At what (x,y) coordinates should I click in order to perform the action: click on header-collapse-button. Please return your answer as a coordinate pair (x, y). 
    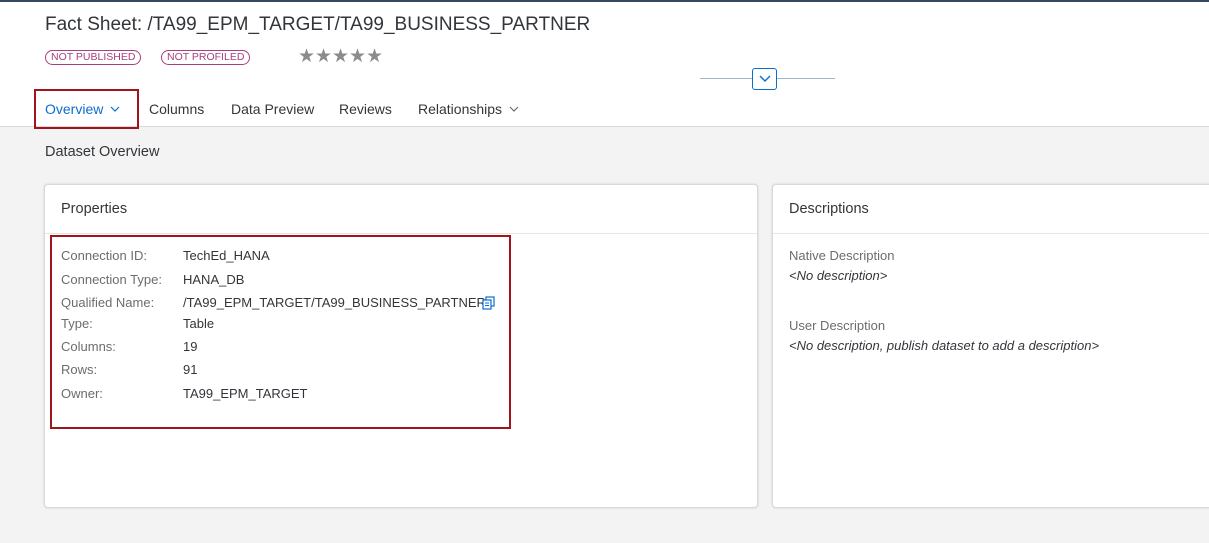
    Looking at the image, I should click on (764, 79).